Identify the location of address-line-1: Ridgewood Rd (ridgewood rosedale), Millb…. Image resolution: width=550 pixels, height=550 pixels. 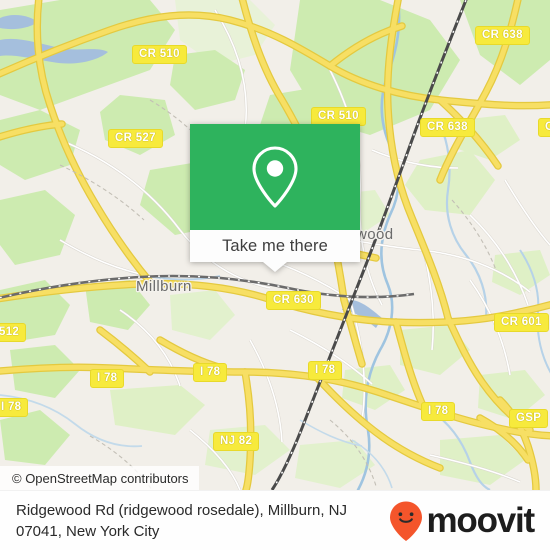
(181, 510).